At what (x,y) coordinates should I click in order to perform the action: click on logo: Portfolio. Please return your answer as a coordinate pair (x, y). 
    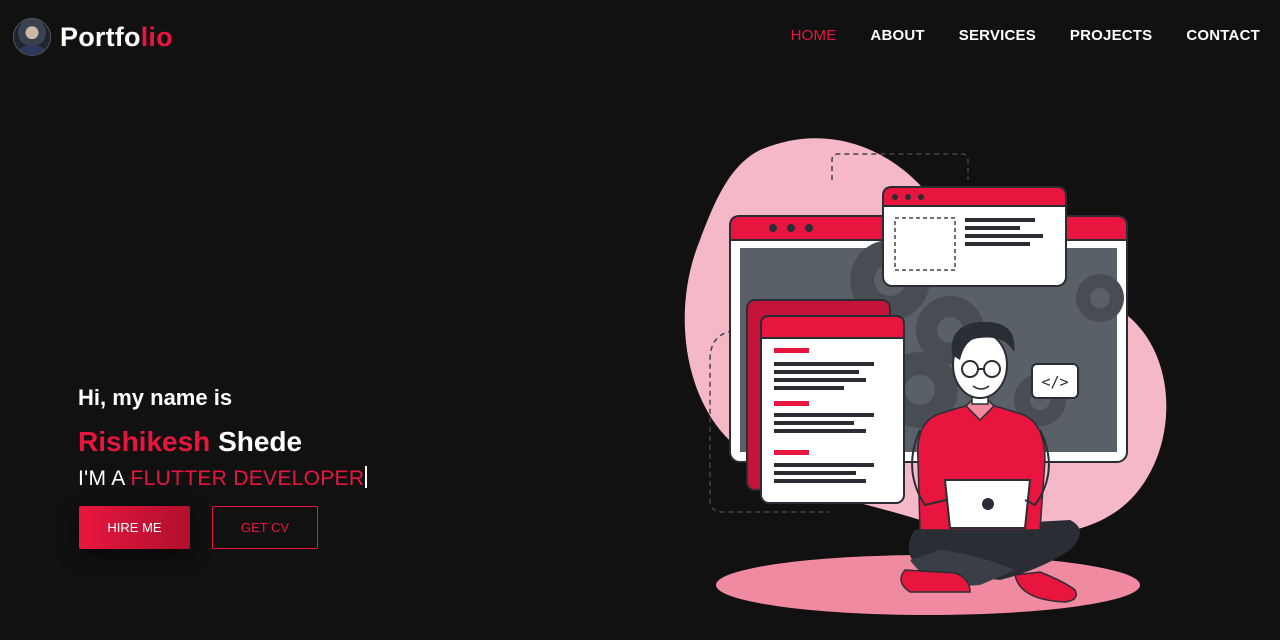
    Looking at the image, I should click on (93, 37).